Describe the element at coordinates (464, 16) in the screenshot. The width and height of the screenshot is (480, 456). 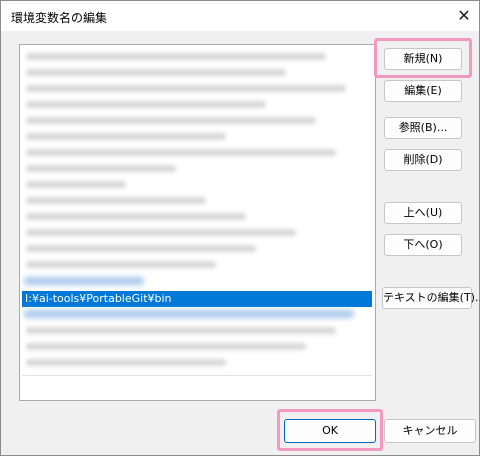
I see `close-icon: ✕` at that location.